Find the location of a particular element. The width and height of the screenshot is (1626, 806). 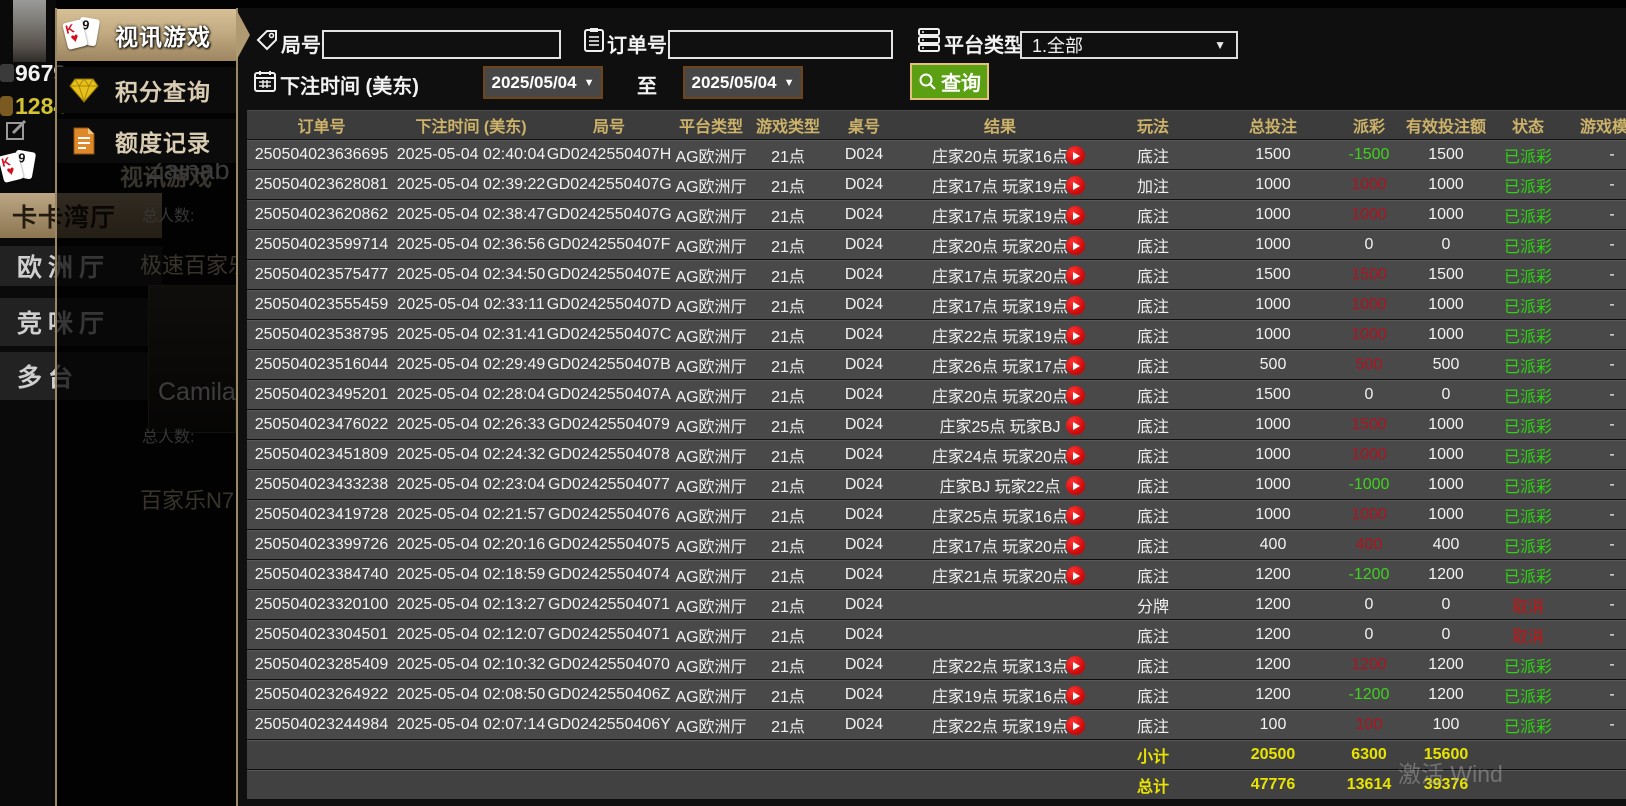

menu-item-points-query: 积分查询 is located at coordinates (146, 90).